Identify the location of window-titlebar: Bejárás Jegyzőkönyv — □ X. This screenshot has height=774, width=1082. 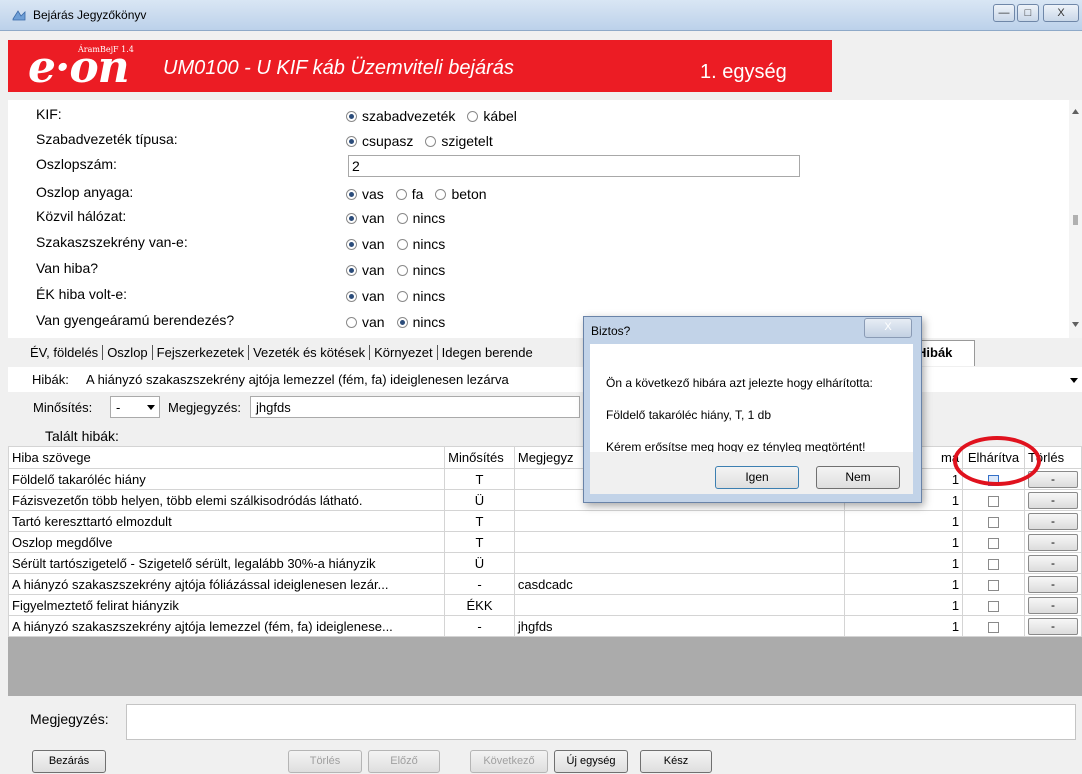
(541, 15).